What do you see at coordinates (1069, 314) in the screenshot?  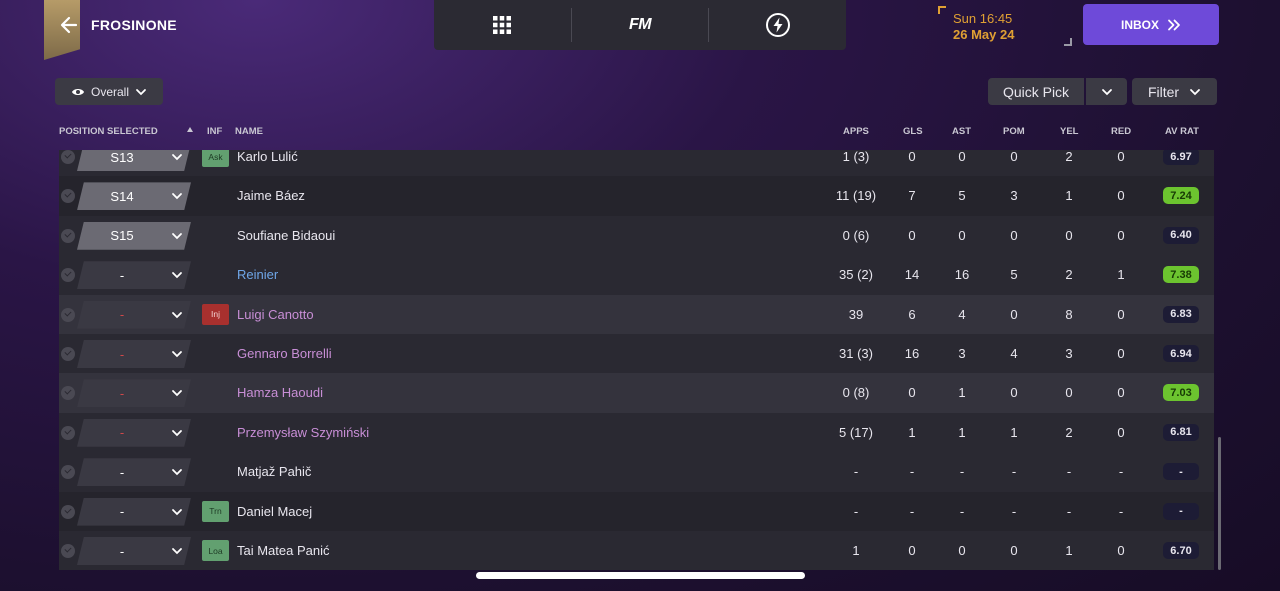 I see `stat-yel: 8` at bounding box center [1069, 314].